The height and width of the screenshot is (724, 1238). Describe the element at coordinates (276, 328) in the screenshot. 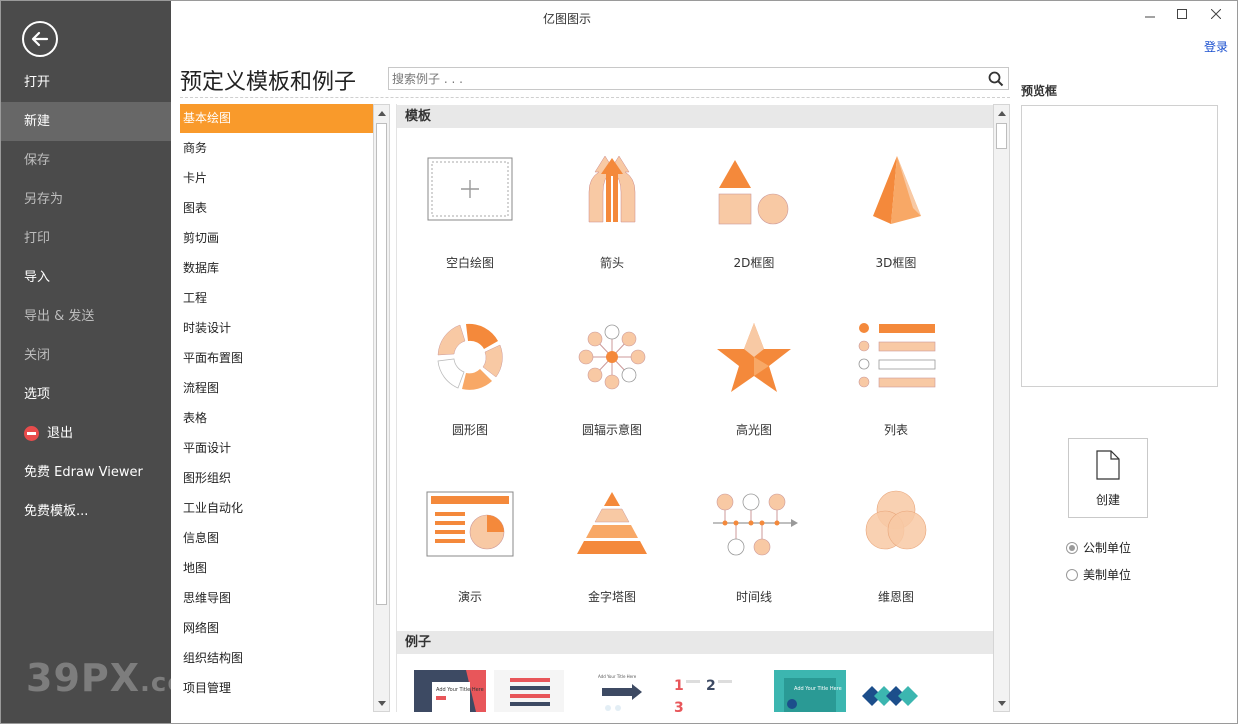

I see `category-item: 时装设计` at that location.